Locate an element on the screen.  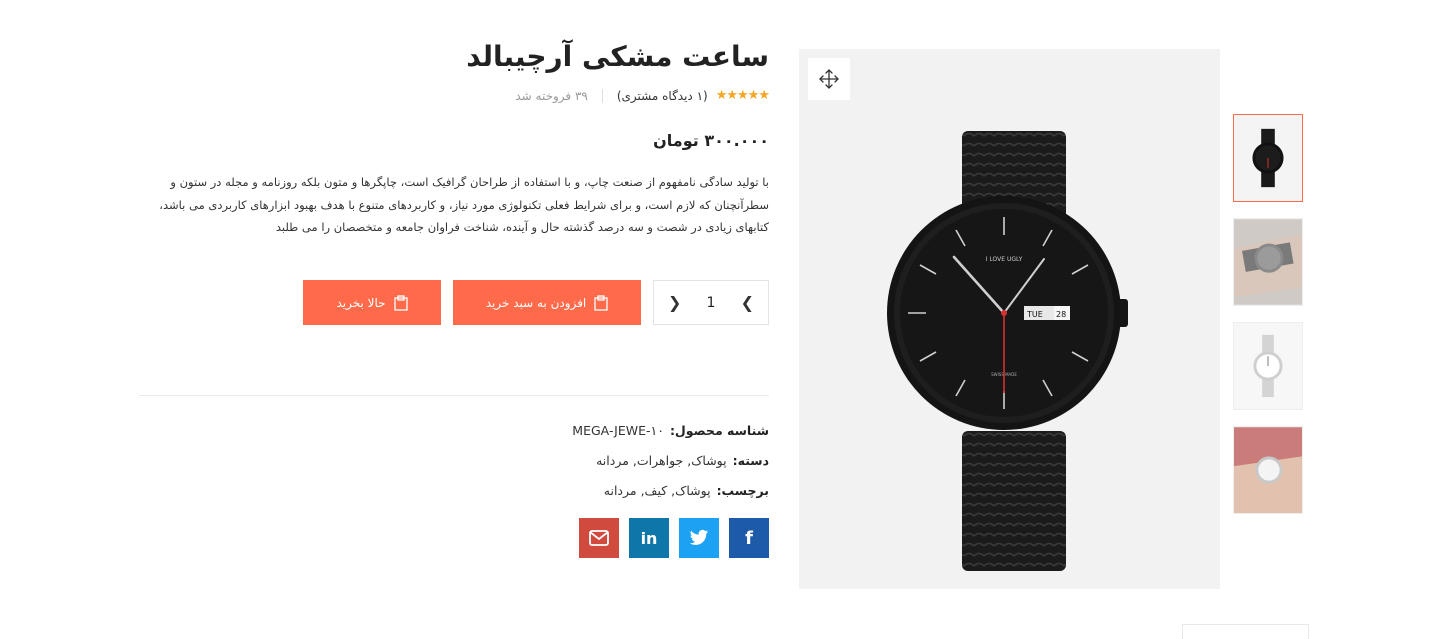
facebook-icon: f is located at coordinates (749, 538).